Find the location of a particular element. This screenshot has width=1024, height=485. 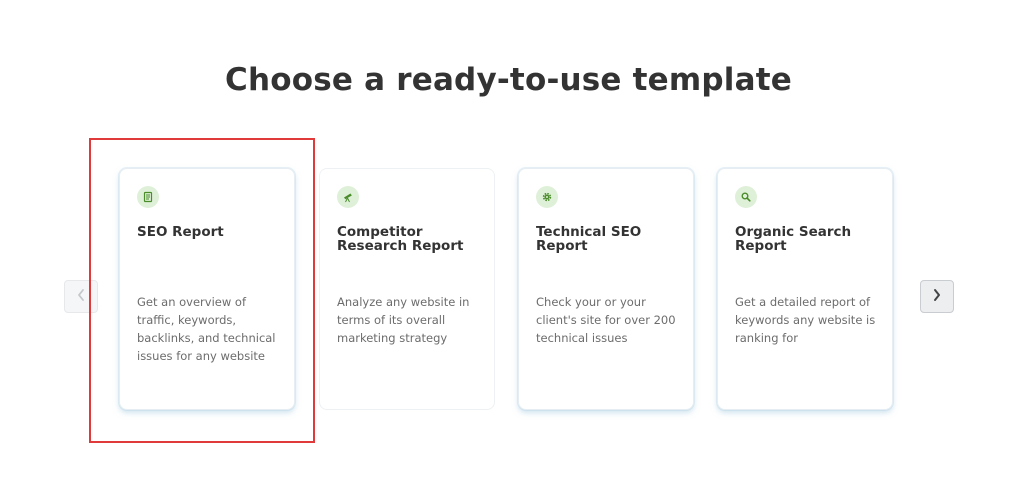

card-title: Organic Search Report is located at coordinates (793, 239).